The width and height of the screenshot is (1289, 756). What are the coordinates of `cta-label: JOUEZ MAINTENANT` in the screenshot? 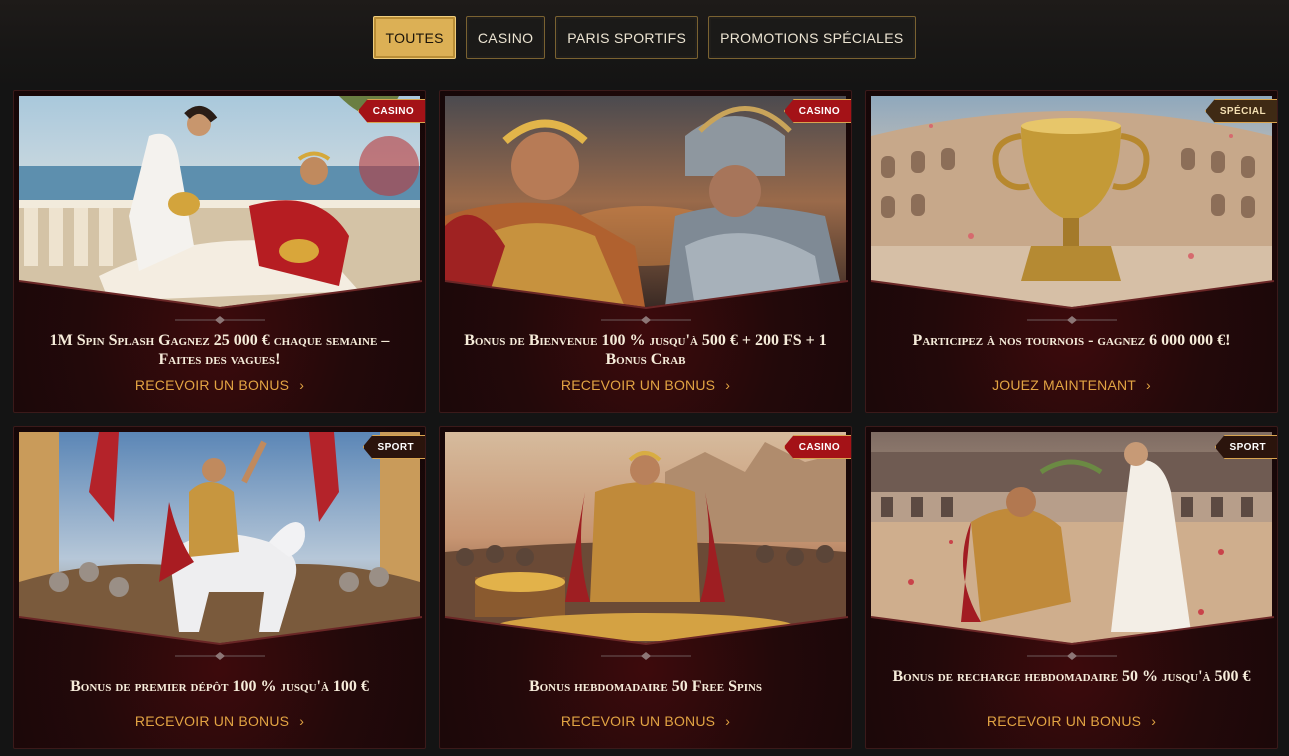 It's located at (1064, 385).